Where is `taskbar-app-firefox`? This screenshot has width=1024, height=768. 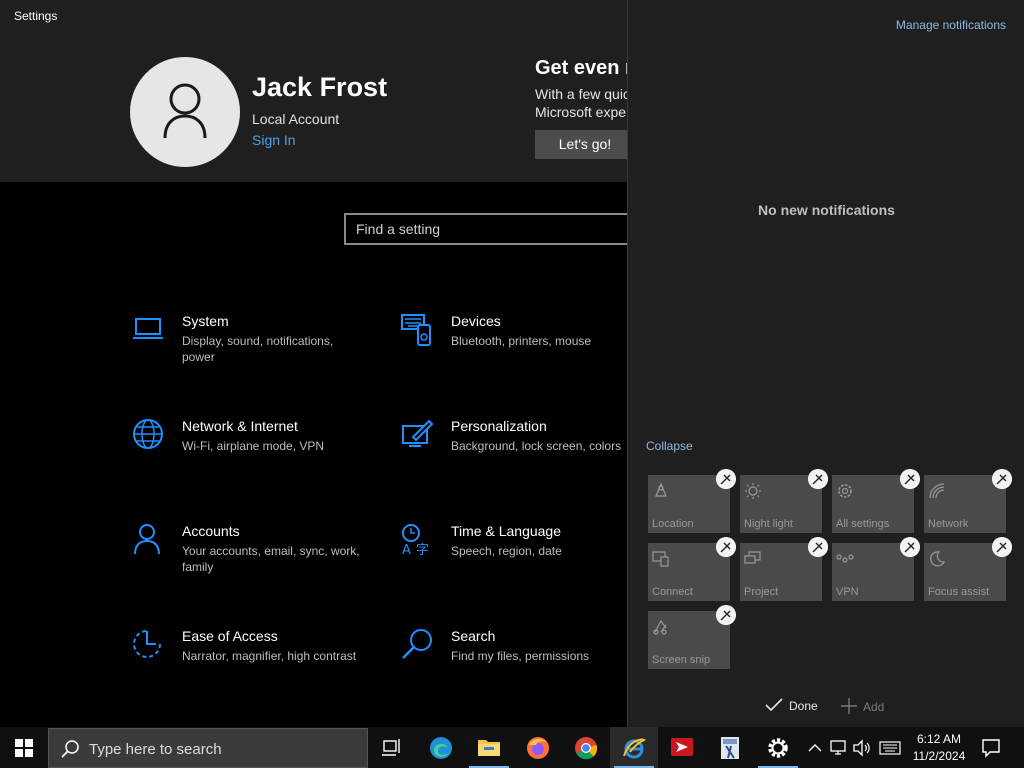 taskbar-app-firefox is located at coordinates (538, 747).